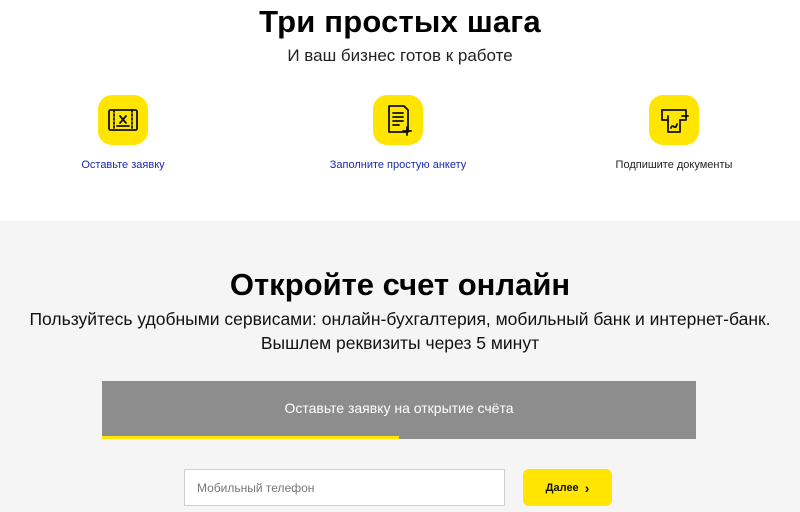 This screenshot has height=512, width=800. What do you see at coordinates (400, 343) in the screenshot?
I see `description-line-2: Вышлем реквизиты через 5 минут` at bounding box center [400, 343].